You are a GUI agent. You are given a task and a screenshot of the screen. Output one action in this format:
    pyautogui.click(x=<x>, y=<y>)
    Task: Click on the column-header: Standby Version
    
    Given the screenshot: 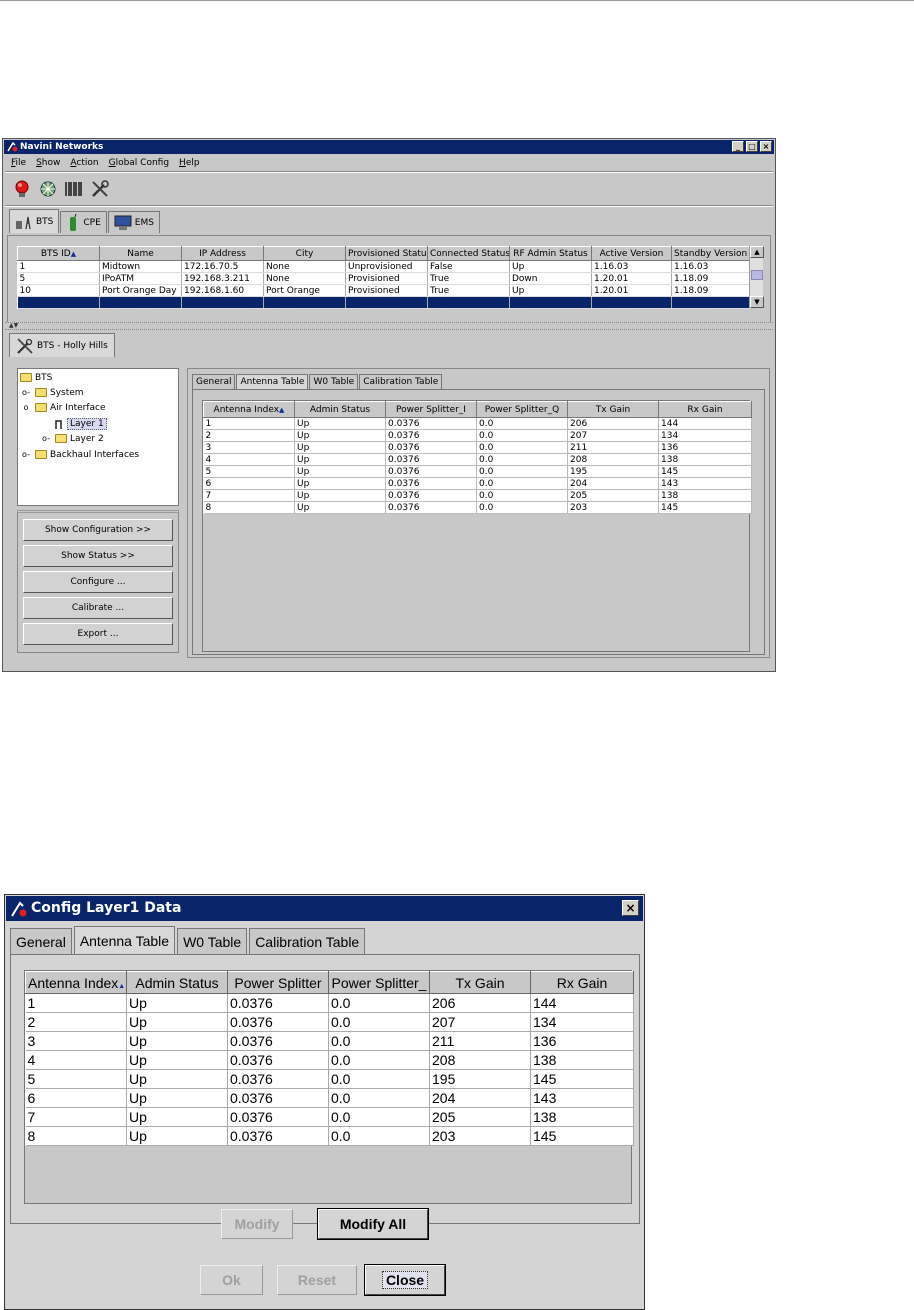 What is the action you would take?
    pyautogui.click(x=710, y=253)
    